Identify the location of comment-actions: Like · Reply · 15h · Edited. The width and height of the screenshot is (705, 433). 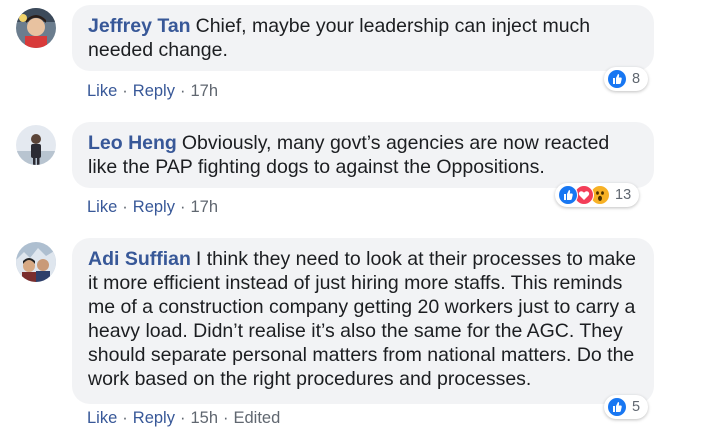
(183, 418).